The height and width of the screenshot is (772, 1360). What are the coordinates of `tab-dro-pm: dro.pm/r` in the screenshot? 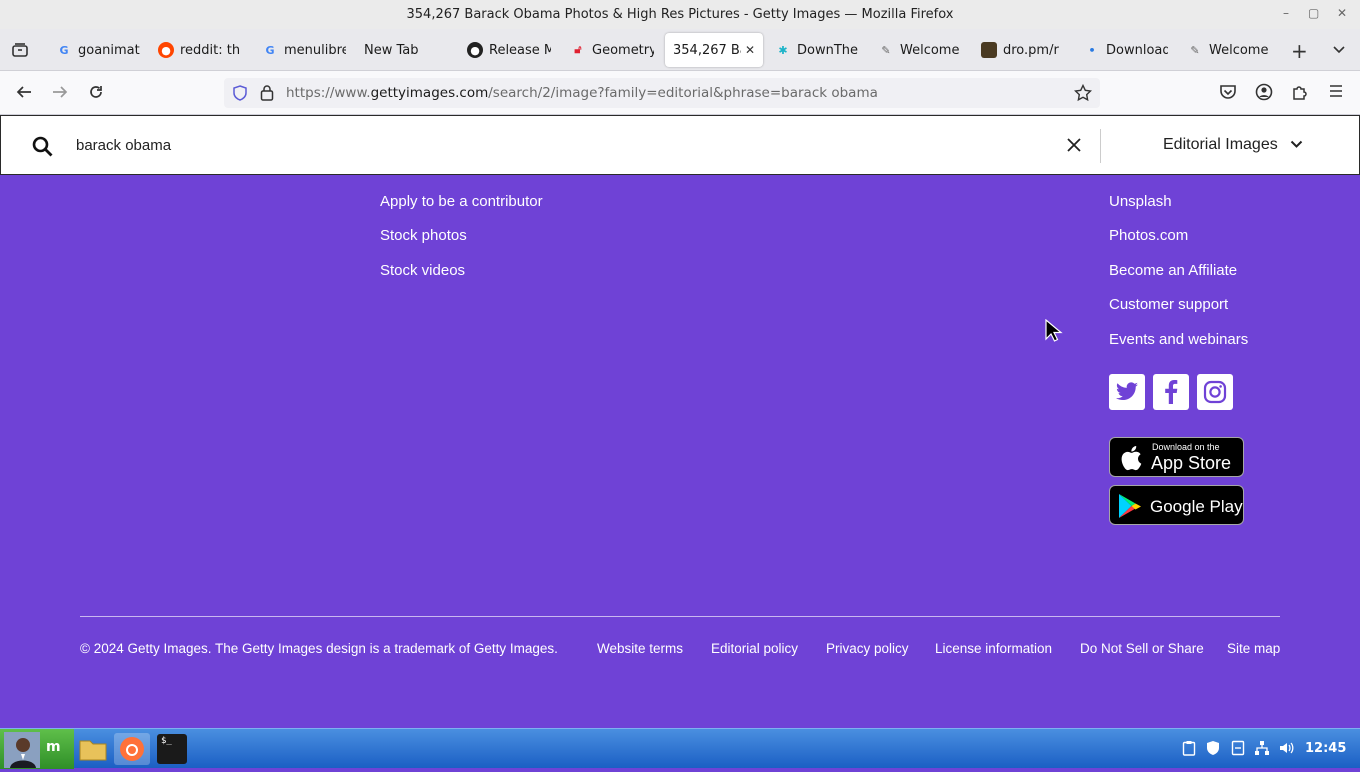 It's located at (1023, 50).